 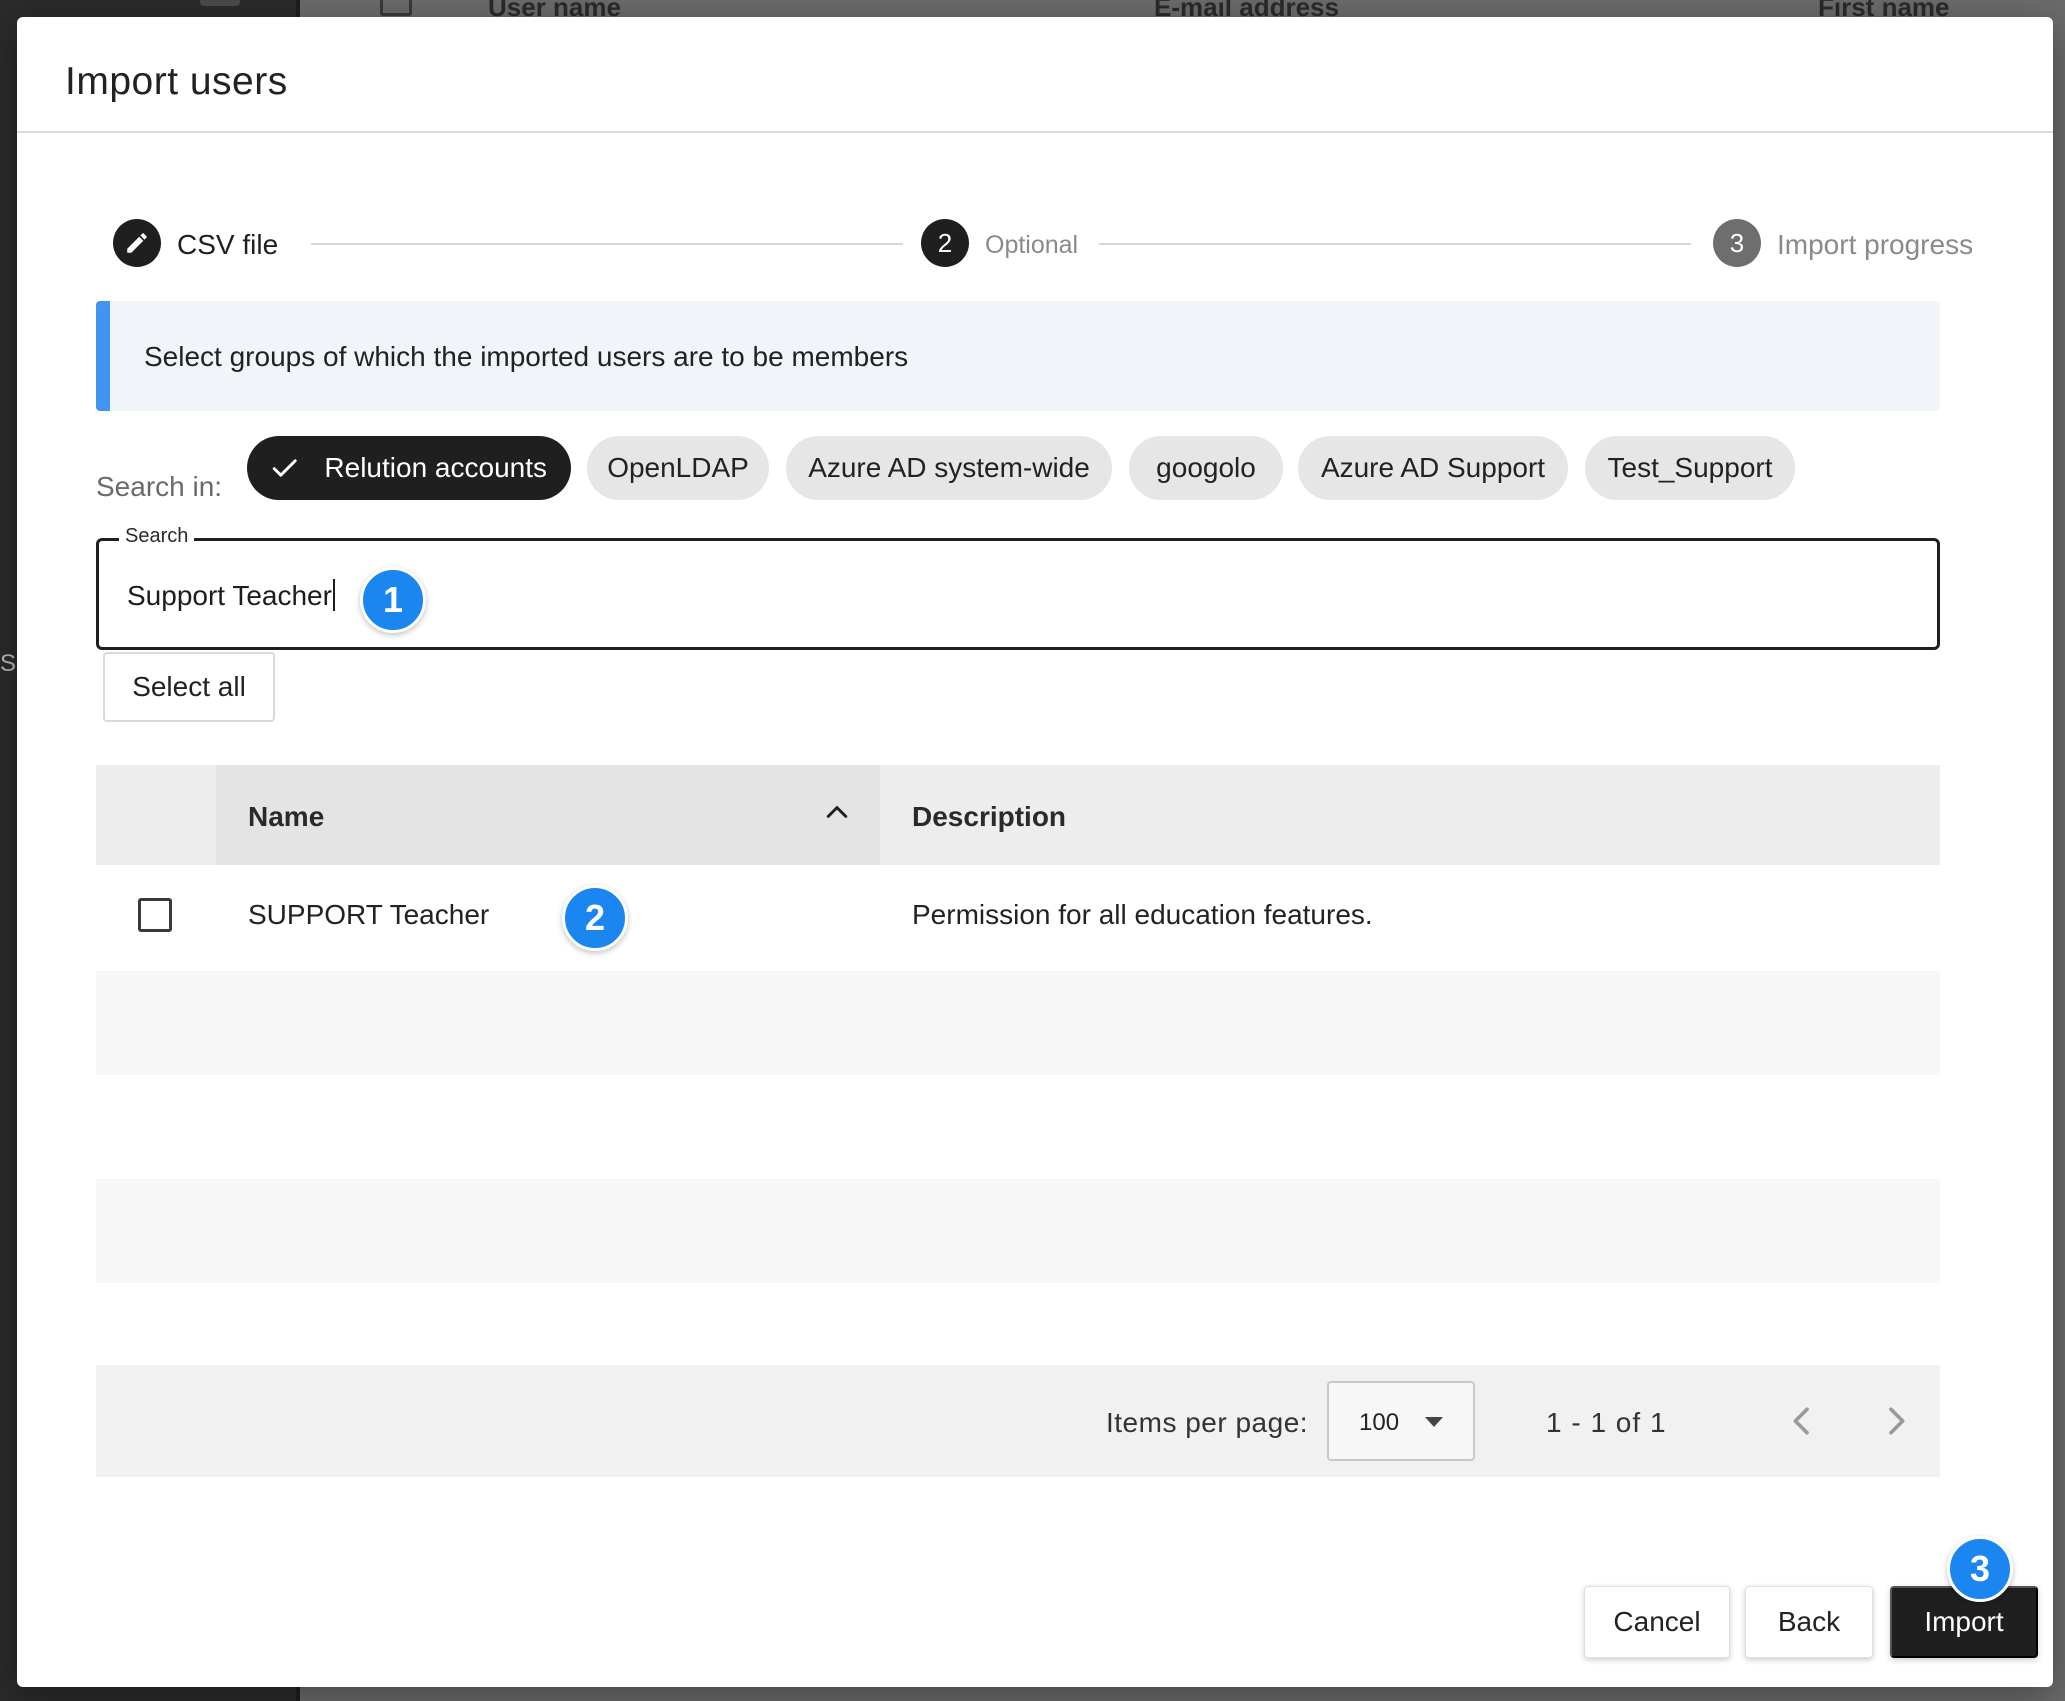 What do you see at coordinates (176, 81) in the screenshot?
I see `dialog-title: Import users` at bounding box center [176, 81].